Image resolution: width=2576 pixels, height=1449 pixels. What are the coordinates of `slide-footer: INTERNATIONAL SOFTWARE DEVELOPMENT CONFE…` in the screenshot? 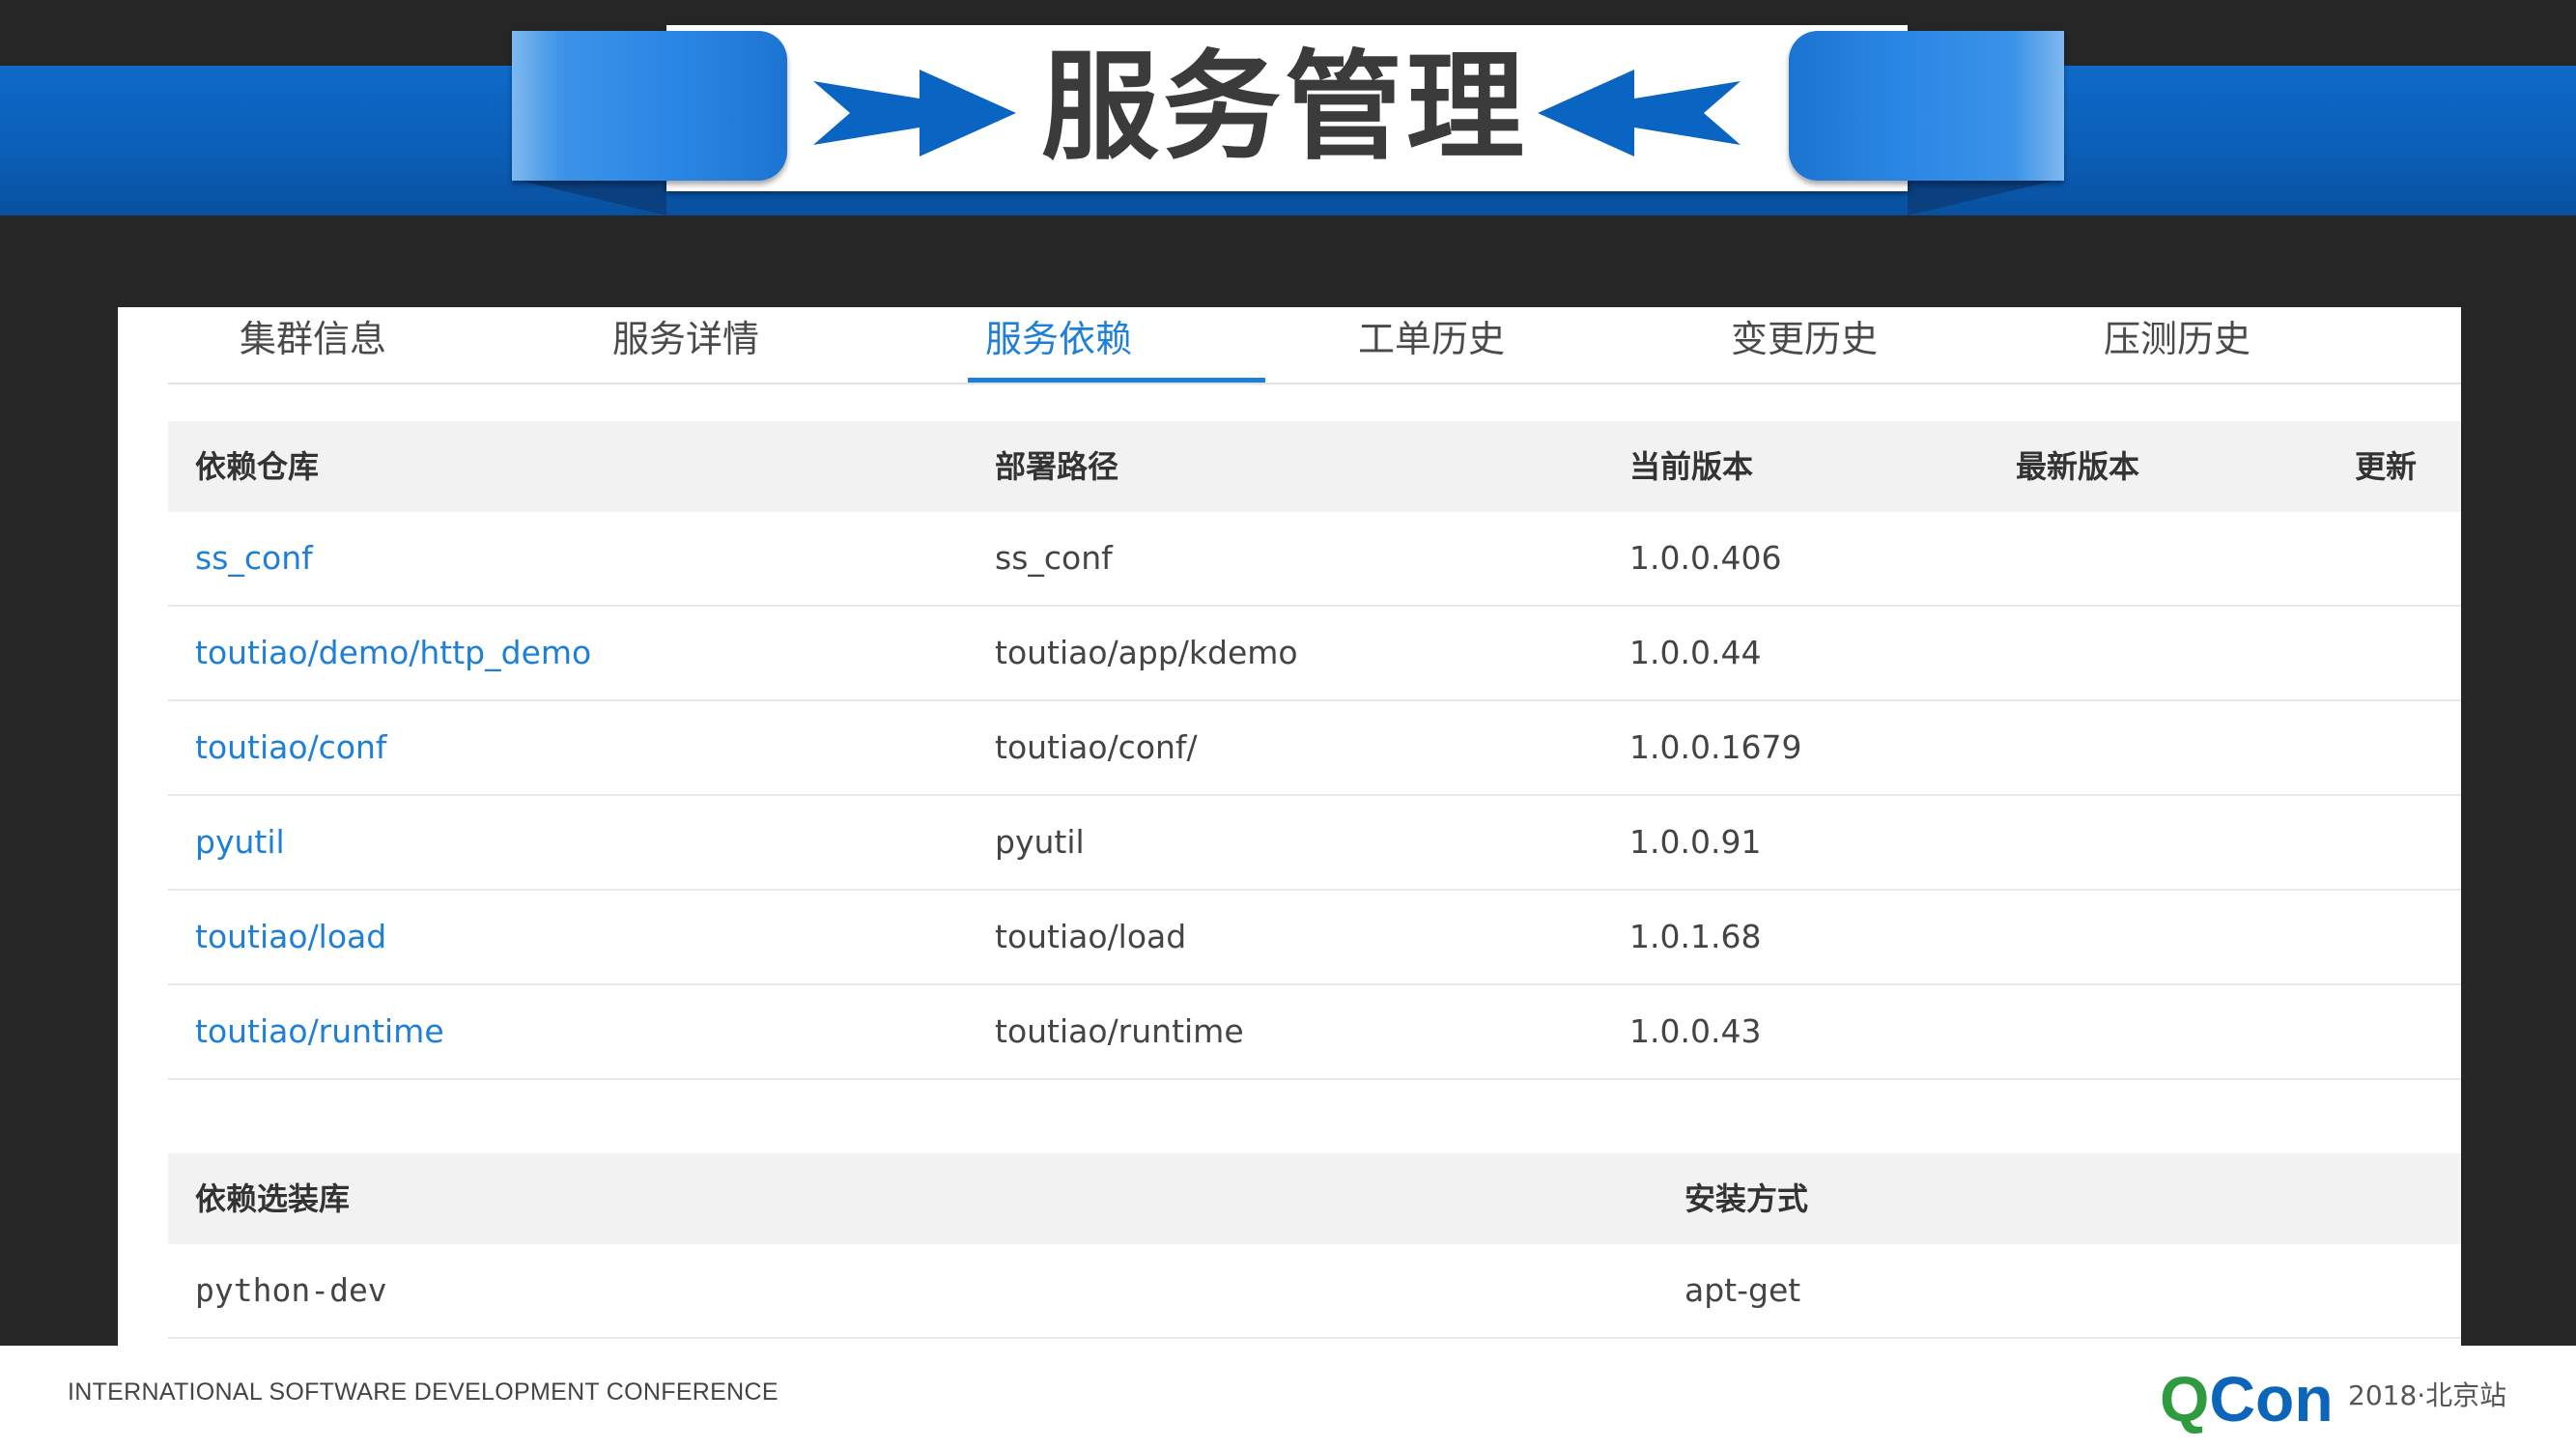 It's located at (1288, 1397).